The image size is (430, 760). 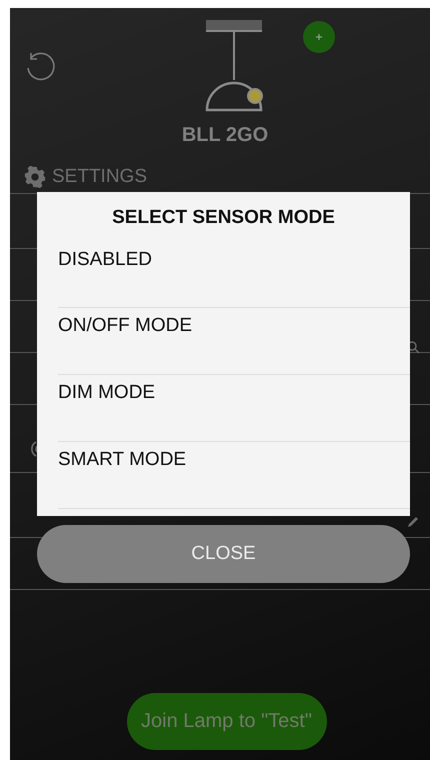 I want to click on mode-option: DIM MODE, so click(x=107, y=393).